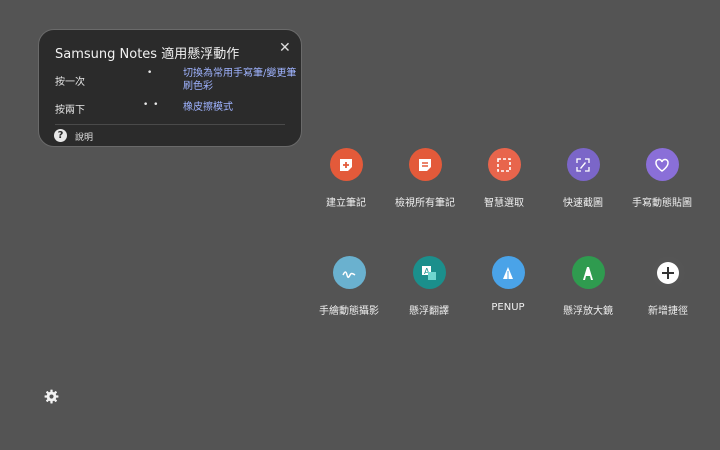 This screenshot has height=450, width=720. What do you see at coordinates (588, 272) in the screenshot?
I see `magnify-icon` at bounding box center [588, 272].